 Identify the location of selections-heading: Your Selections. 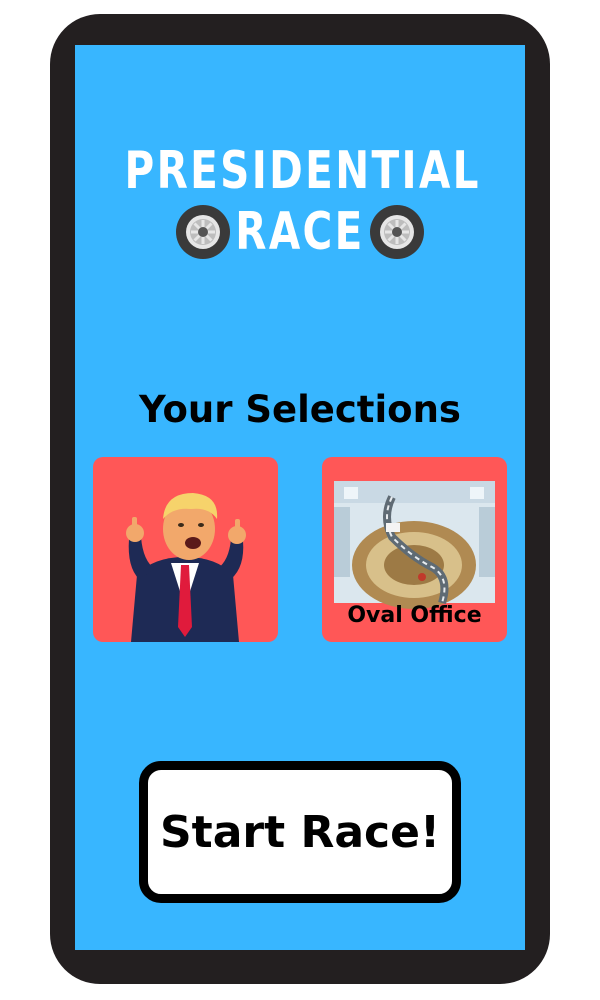
(300, 409).